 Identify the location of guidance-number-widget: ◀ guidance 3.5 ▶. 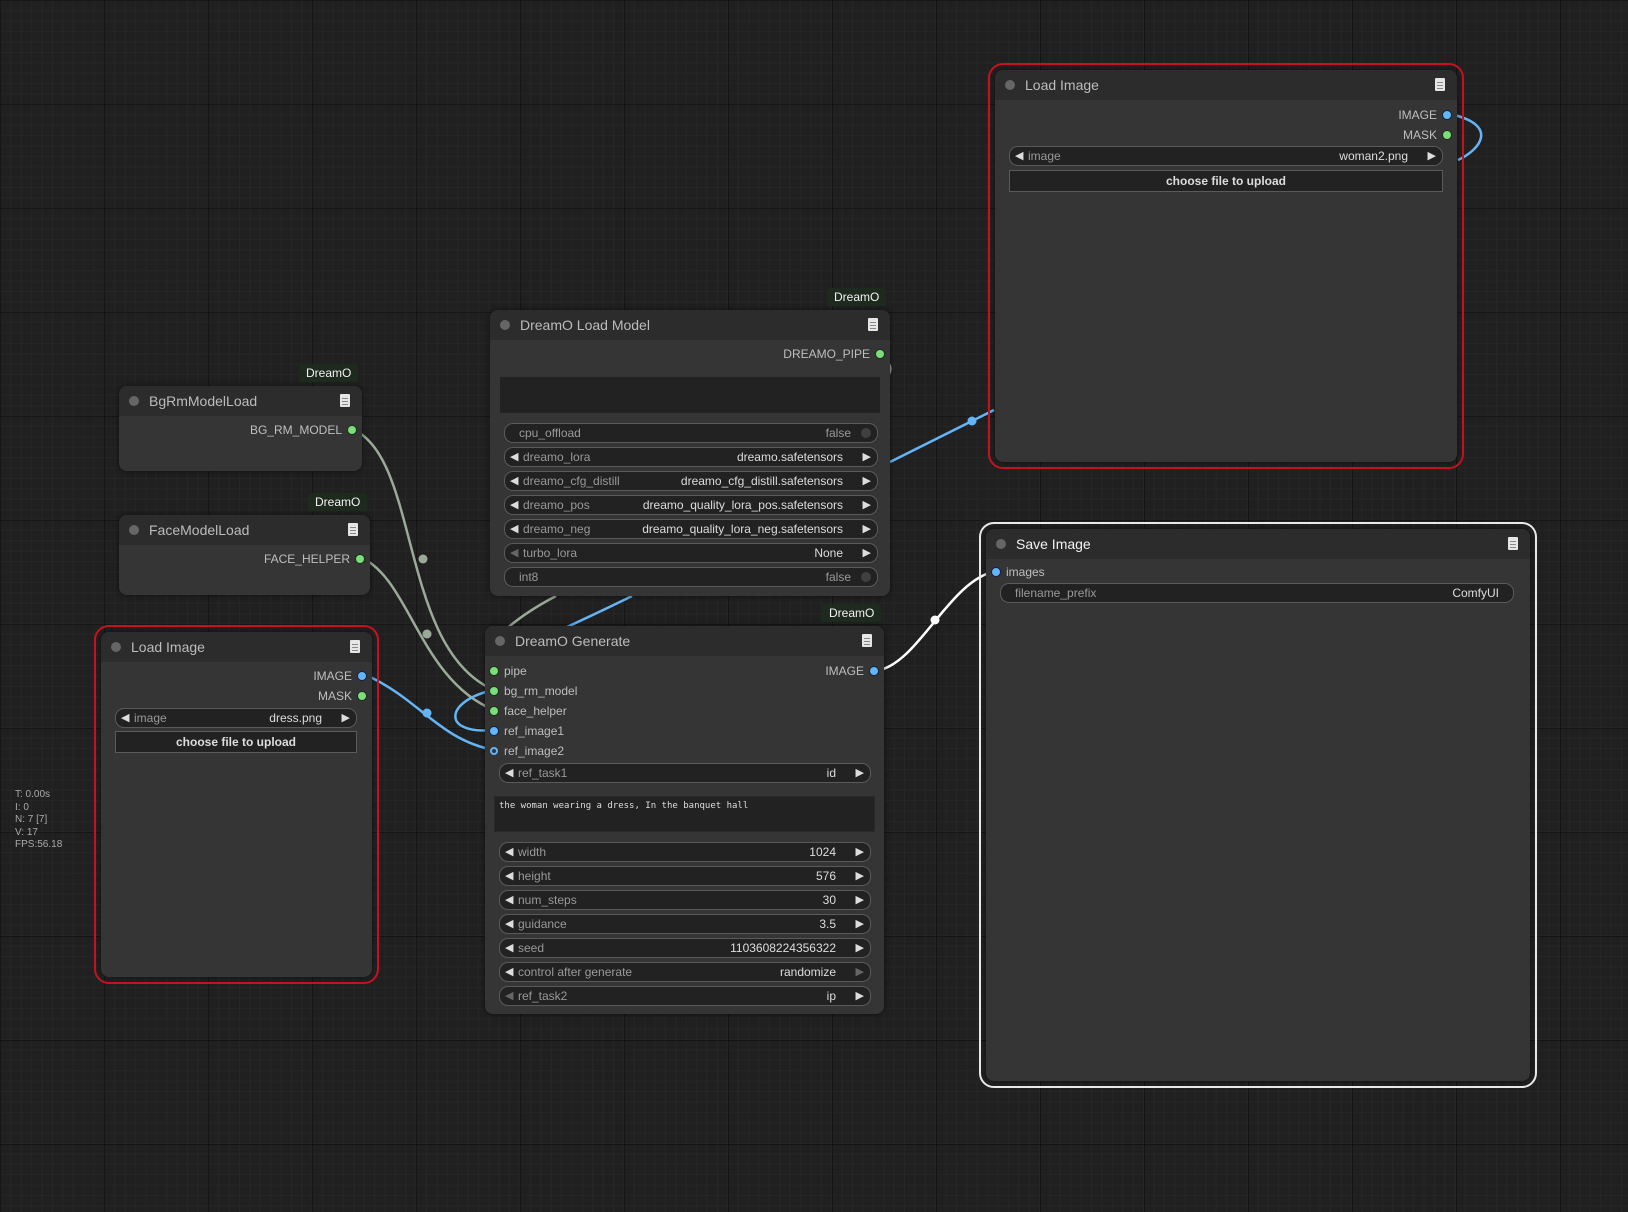
(685, 924).